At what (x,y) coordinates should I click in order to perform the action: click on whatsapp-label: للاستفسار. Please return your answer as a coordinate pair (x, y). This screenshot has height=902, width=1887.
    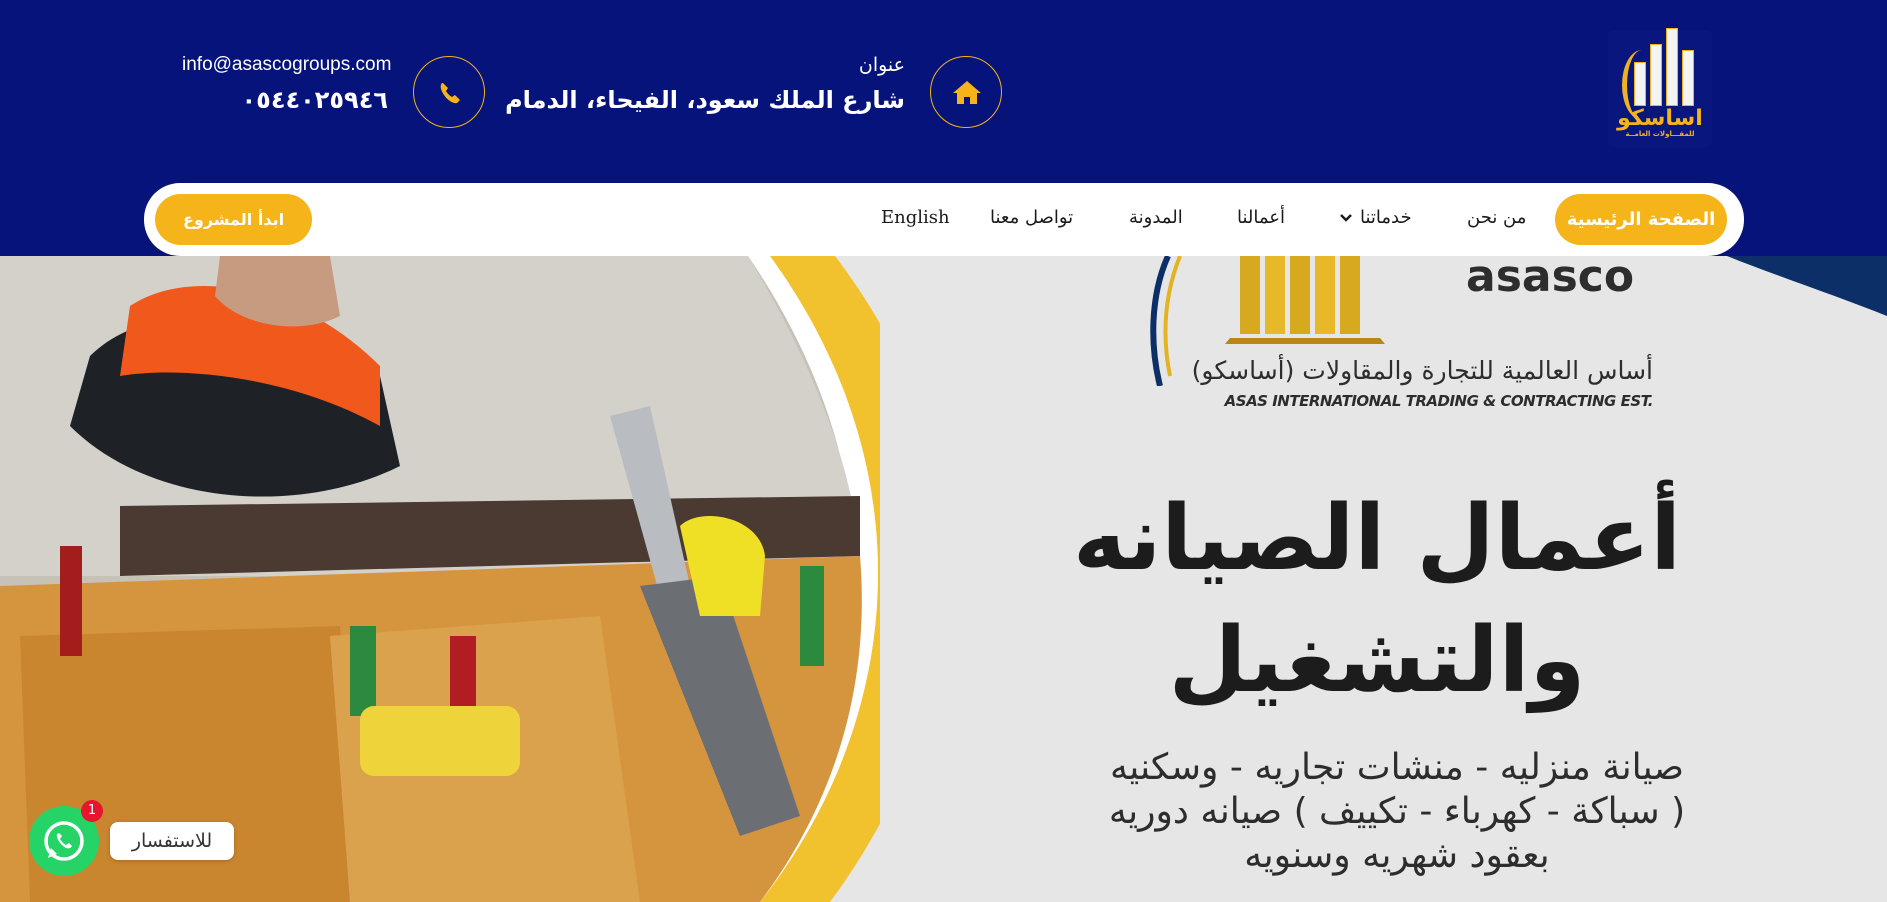
    Looking at the image, I should click on (172, 841).